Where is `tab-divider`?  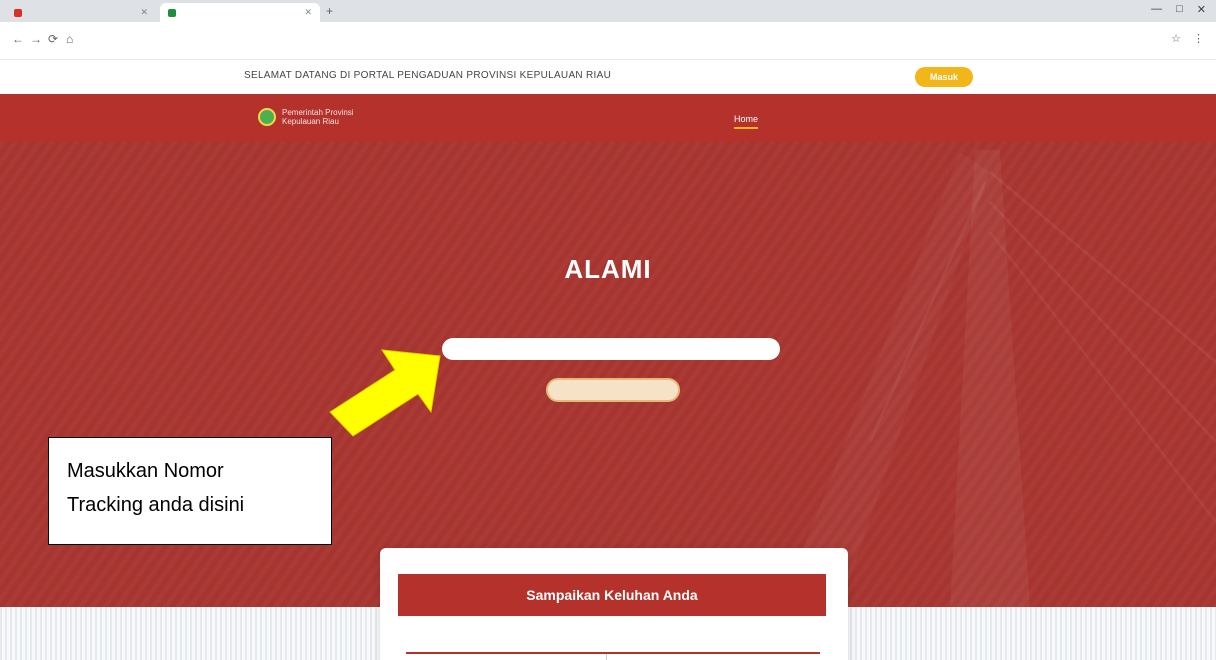
tab-divider is located at coordinates (606, 657).